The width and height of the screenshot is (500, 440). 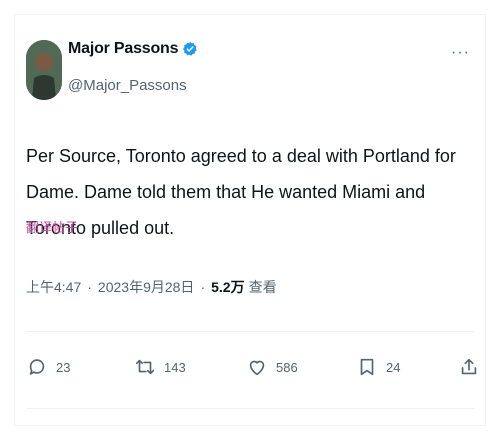 What do you see at coordinates (63, 367) in the screenshot?
I see `reply-count: 23` at bounding box center [63, 367].